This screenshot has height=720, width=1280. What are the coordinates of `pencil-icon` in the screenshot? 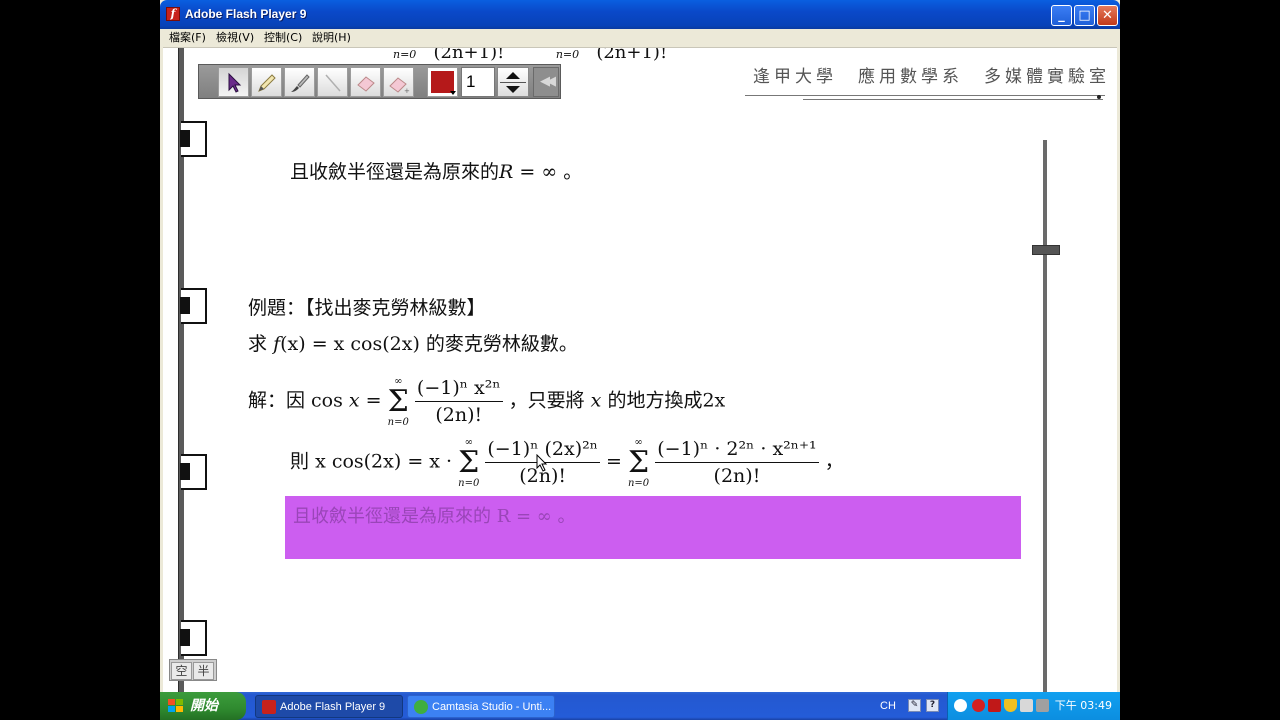 It's located at (267, 83).